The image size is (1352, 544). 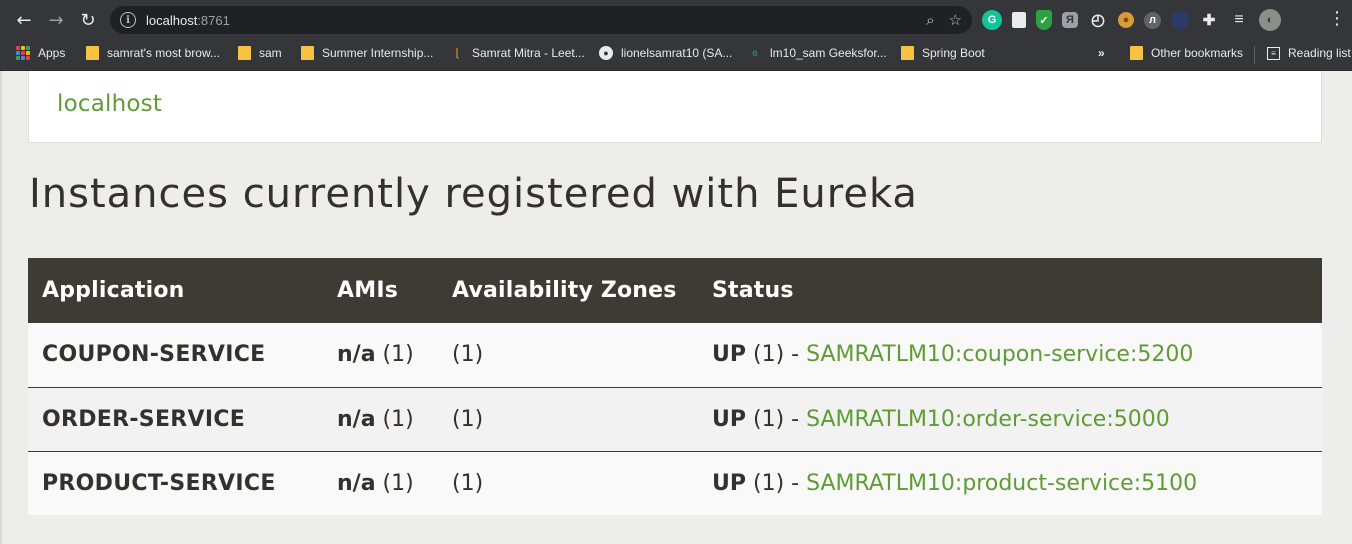 I want to click on column-header-availability-zones: Availability Zones, so click(x=564, y=290).